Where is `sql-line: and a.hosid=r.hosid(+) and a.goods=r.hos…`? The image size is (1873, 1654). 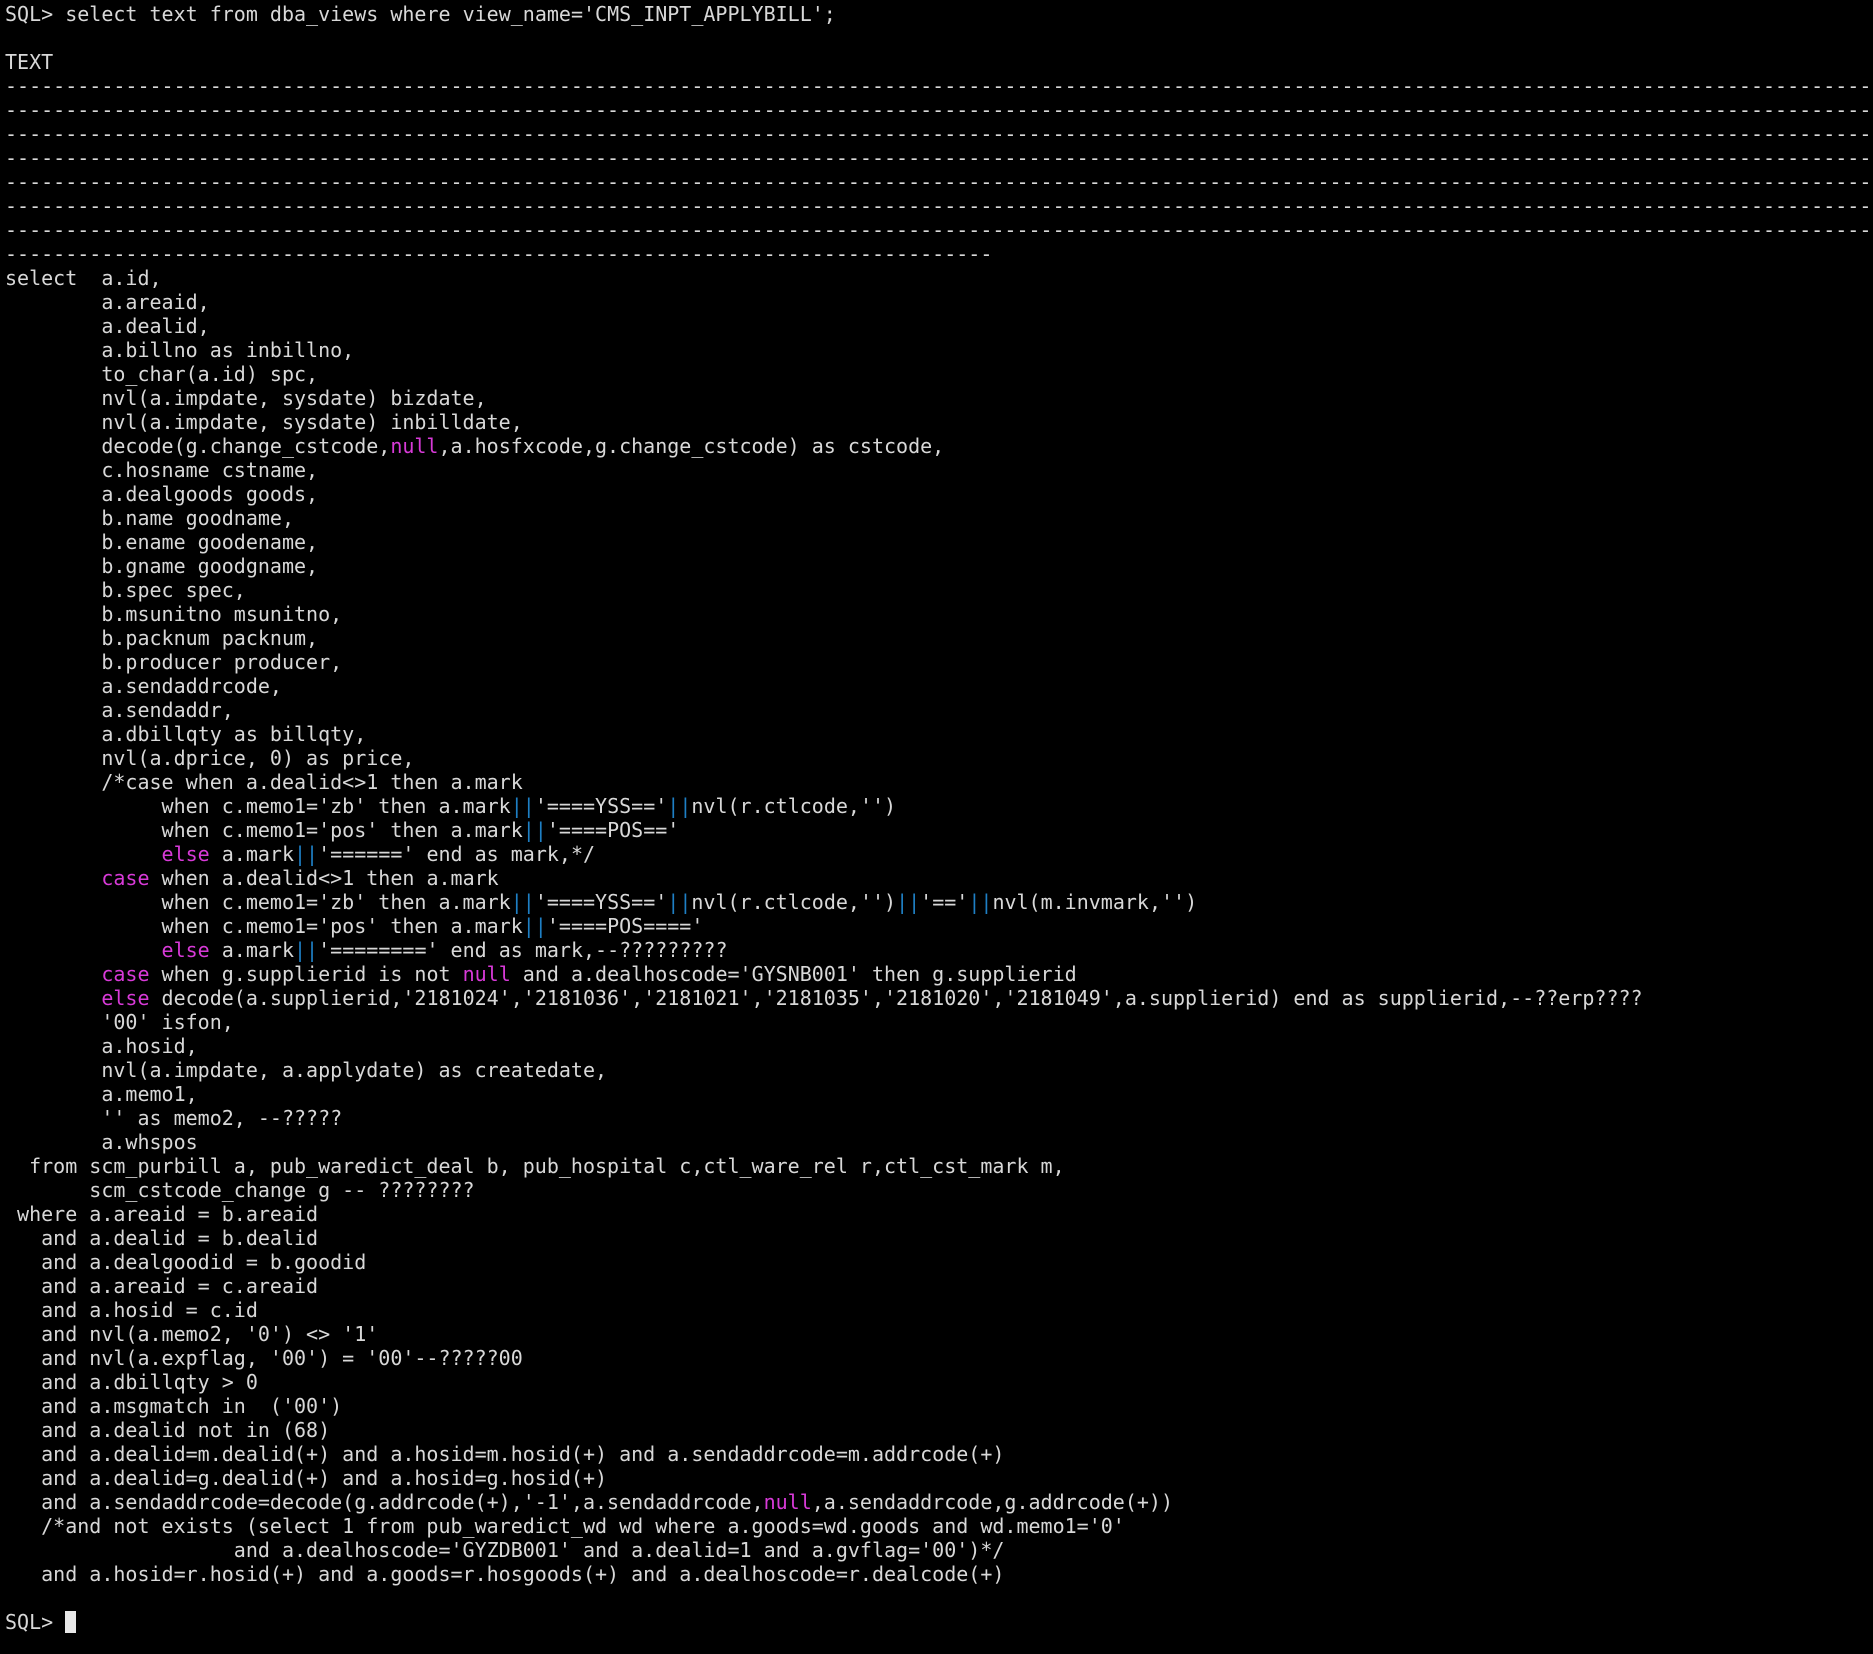 sql-line: and a.hosid=r.hosid(+) and a.goods=r.hos… is located at coordinates (939, 1574).